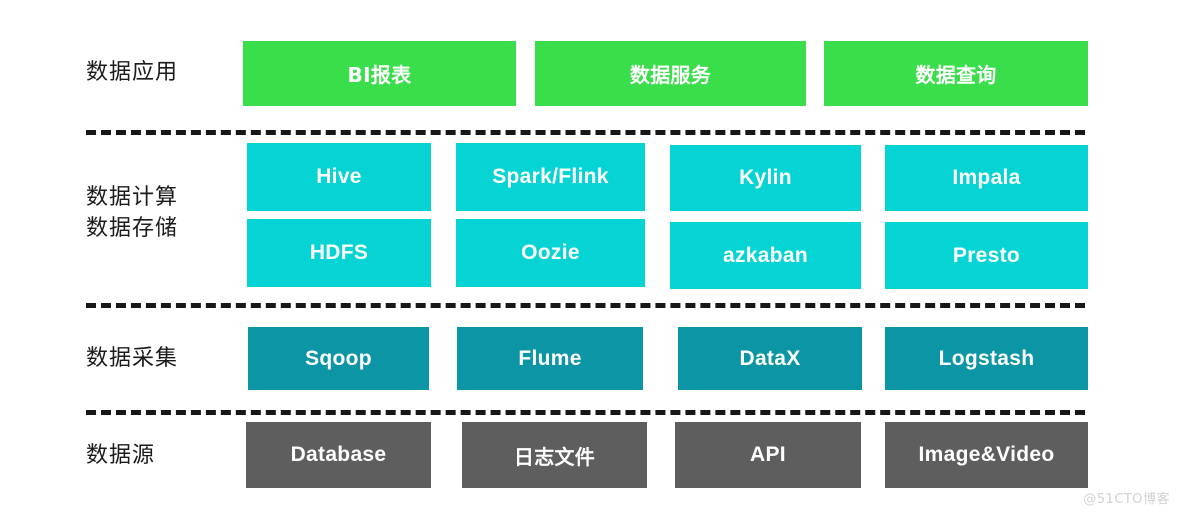  I want to click on block-label: Sqoop, so click(338, 358).